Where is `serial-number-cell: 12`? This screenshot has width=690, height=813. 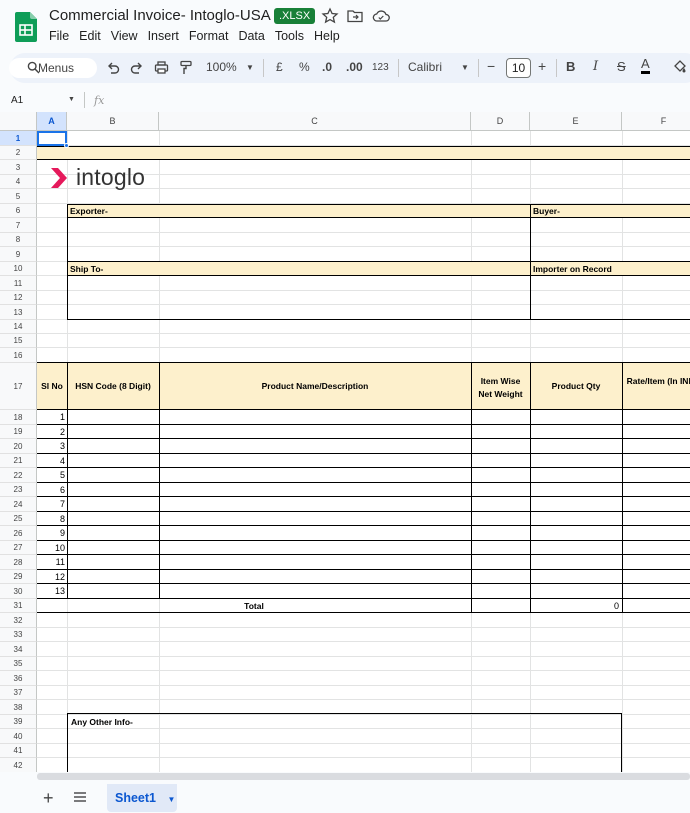 serial-number-cell: 12 is located at coordinates (51, 577).